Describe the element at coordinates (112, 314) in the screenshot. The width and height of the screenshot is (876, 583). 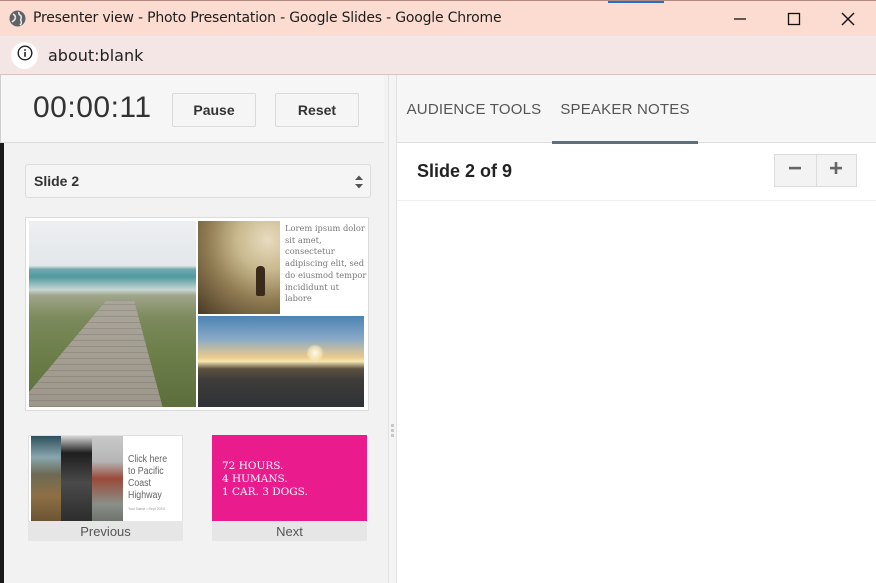
I see `boardwalk-beach-image` at that location.